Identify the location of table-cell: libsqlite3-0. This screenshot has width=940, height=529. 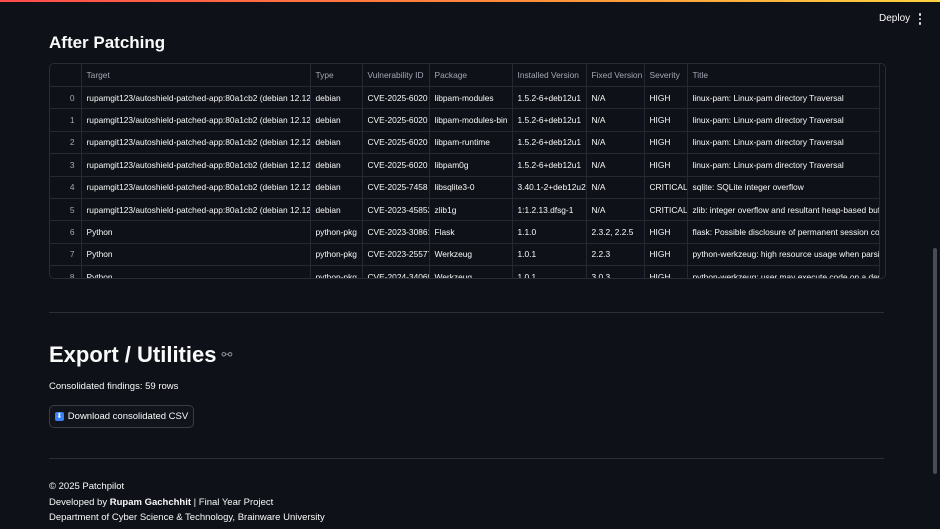
(471, 187).